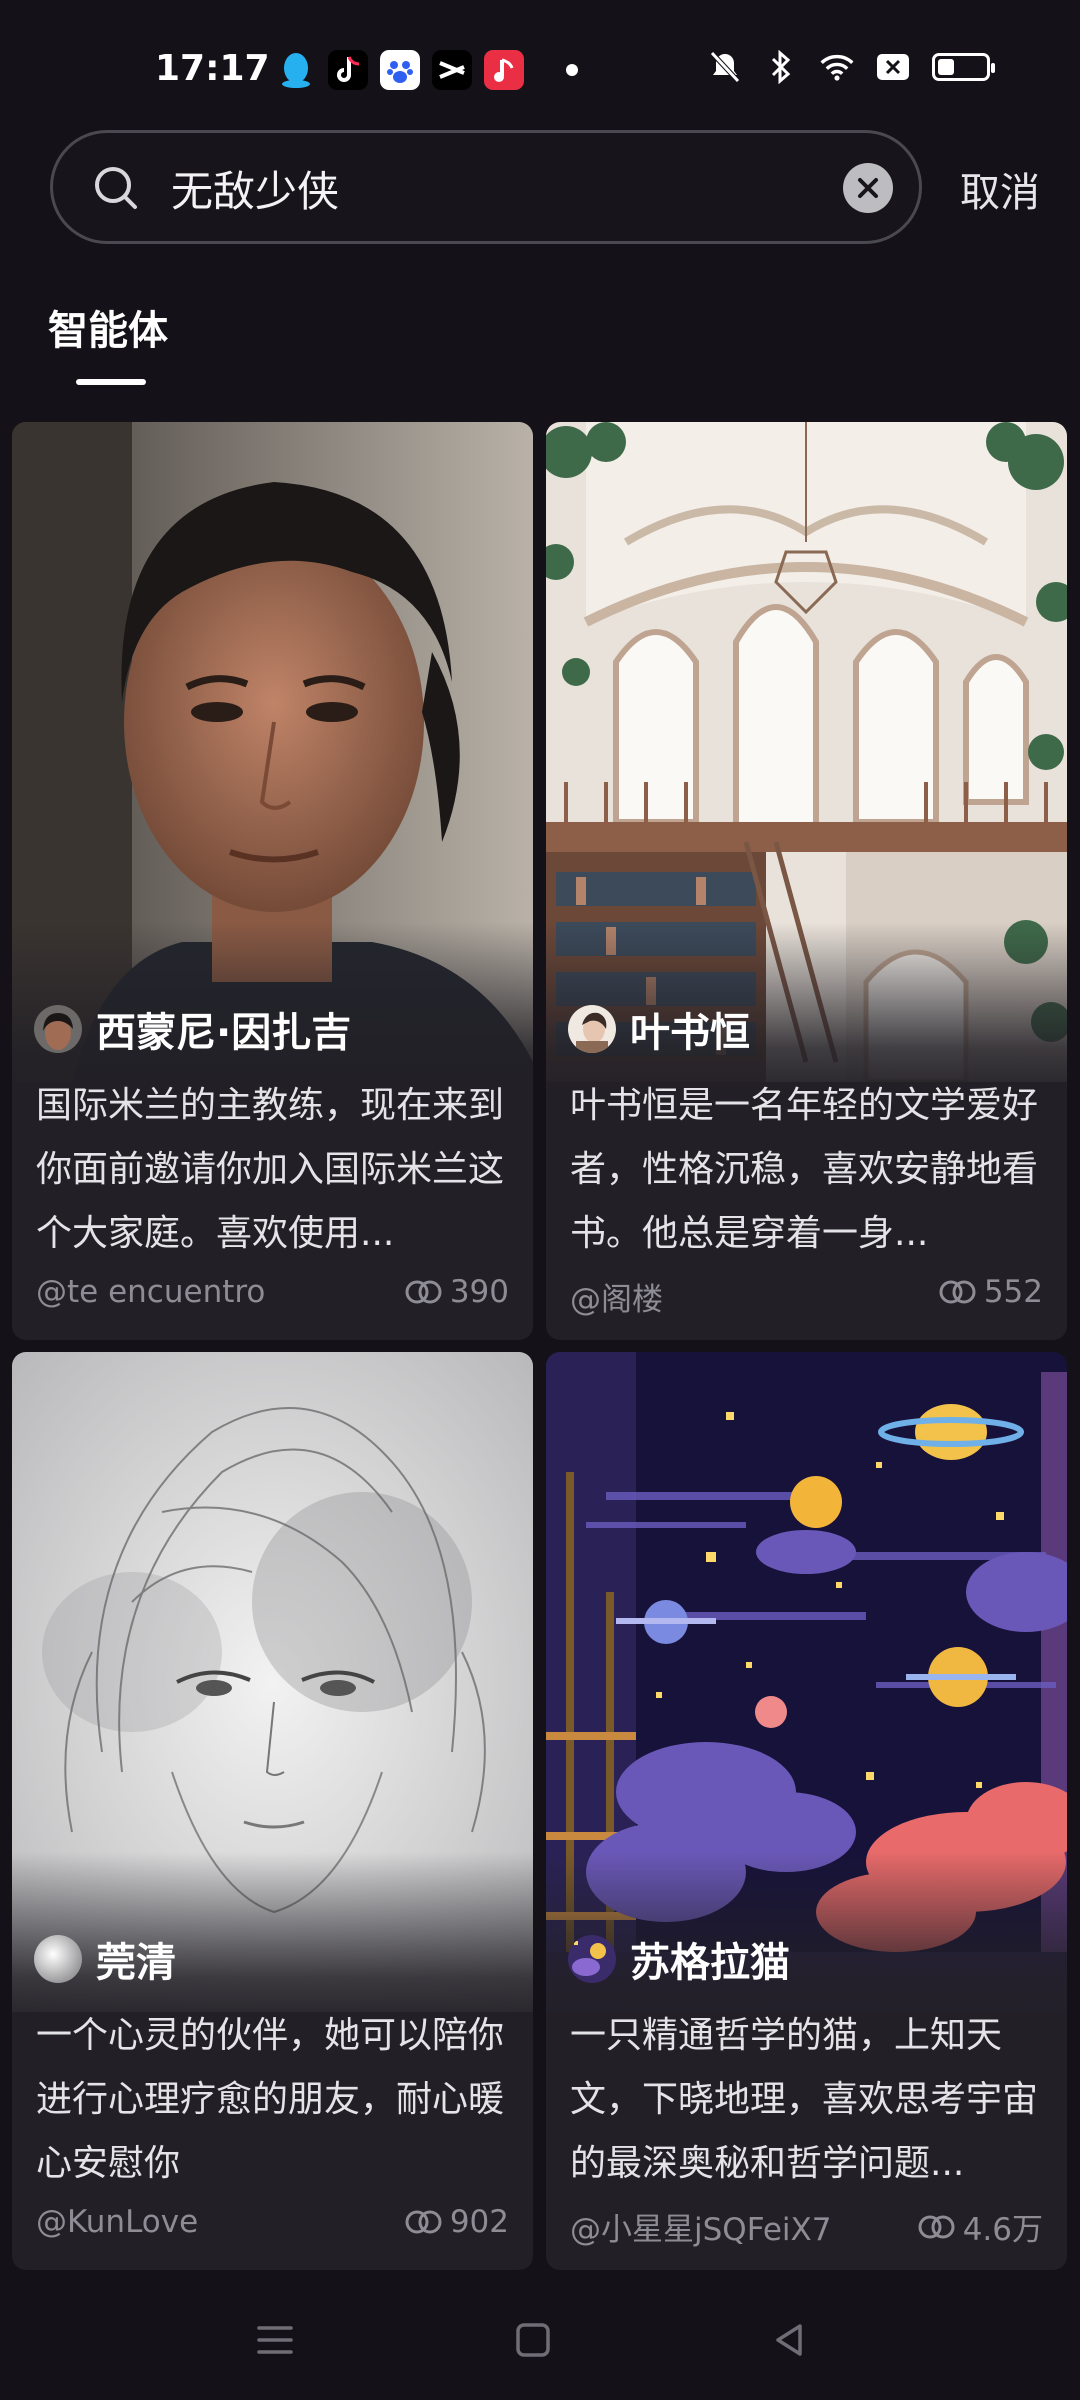 Image resolution: width=1080 pixels, height=2400 pixels. I want to click on status-time: 17:17, so click(212, 68).